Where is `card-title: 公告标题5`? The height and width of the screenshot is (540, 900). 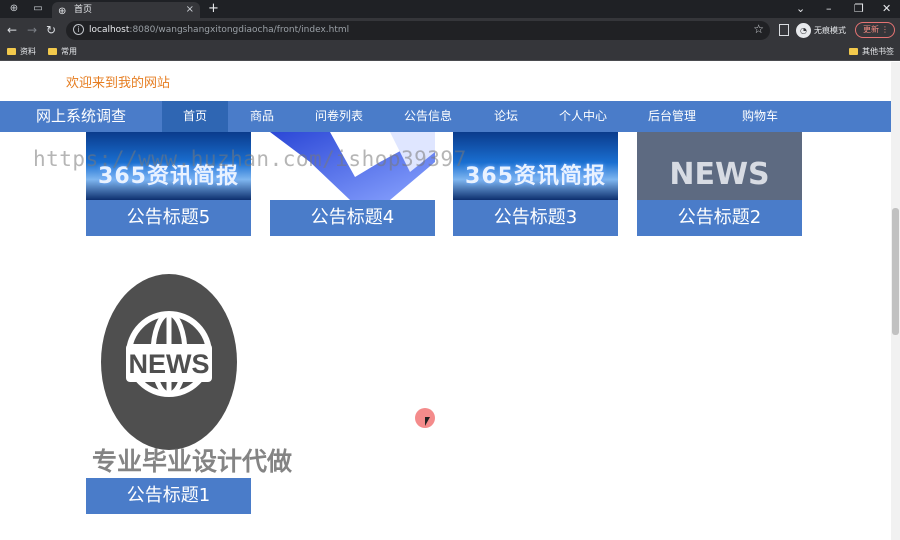
card-title: 公告标题5 is located at coordinates (168, 218).